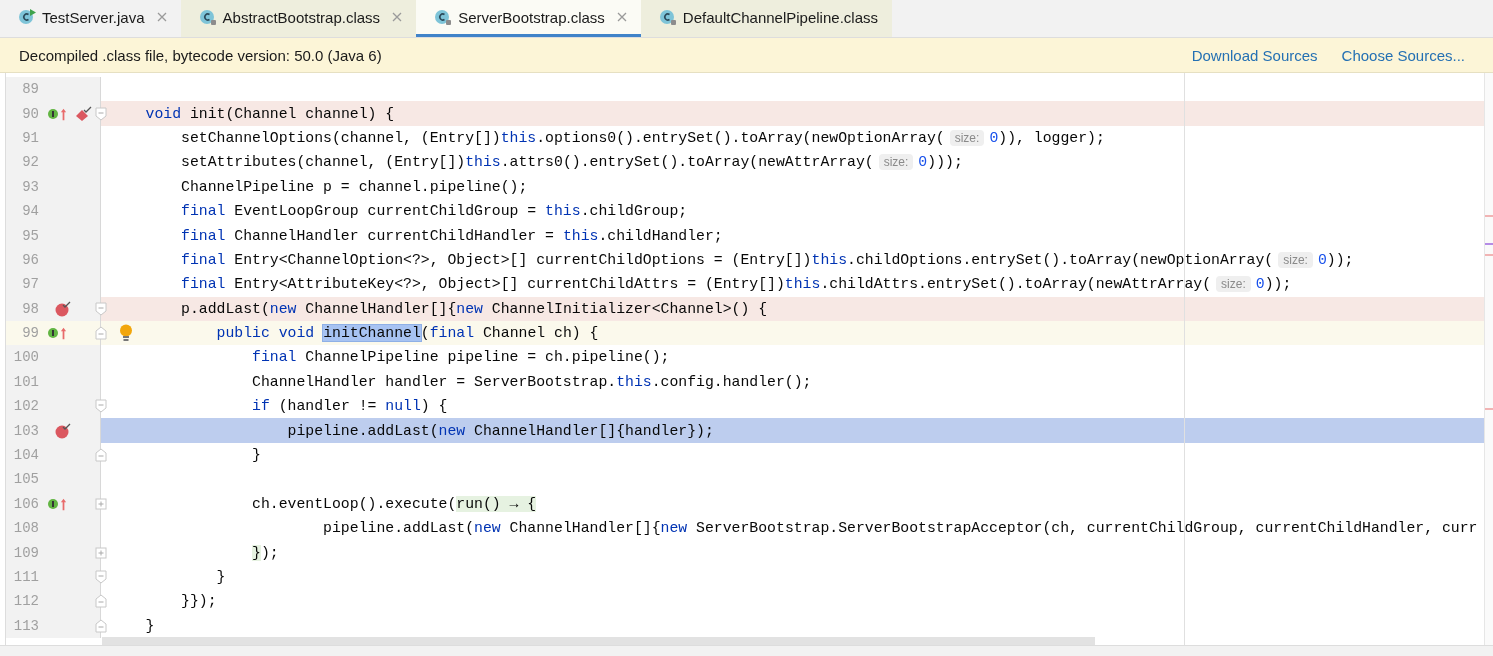 This screenshot has height=656, width=1493. Describe the element at coordinates (30, 89) in the screenshot. I see `line-number: 89` at that location.